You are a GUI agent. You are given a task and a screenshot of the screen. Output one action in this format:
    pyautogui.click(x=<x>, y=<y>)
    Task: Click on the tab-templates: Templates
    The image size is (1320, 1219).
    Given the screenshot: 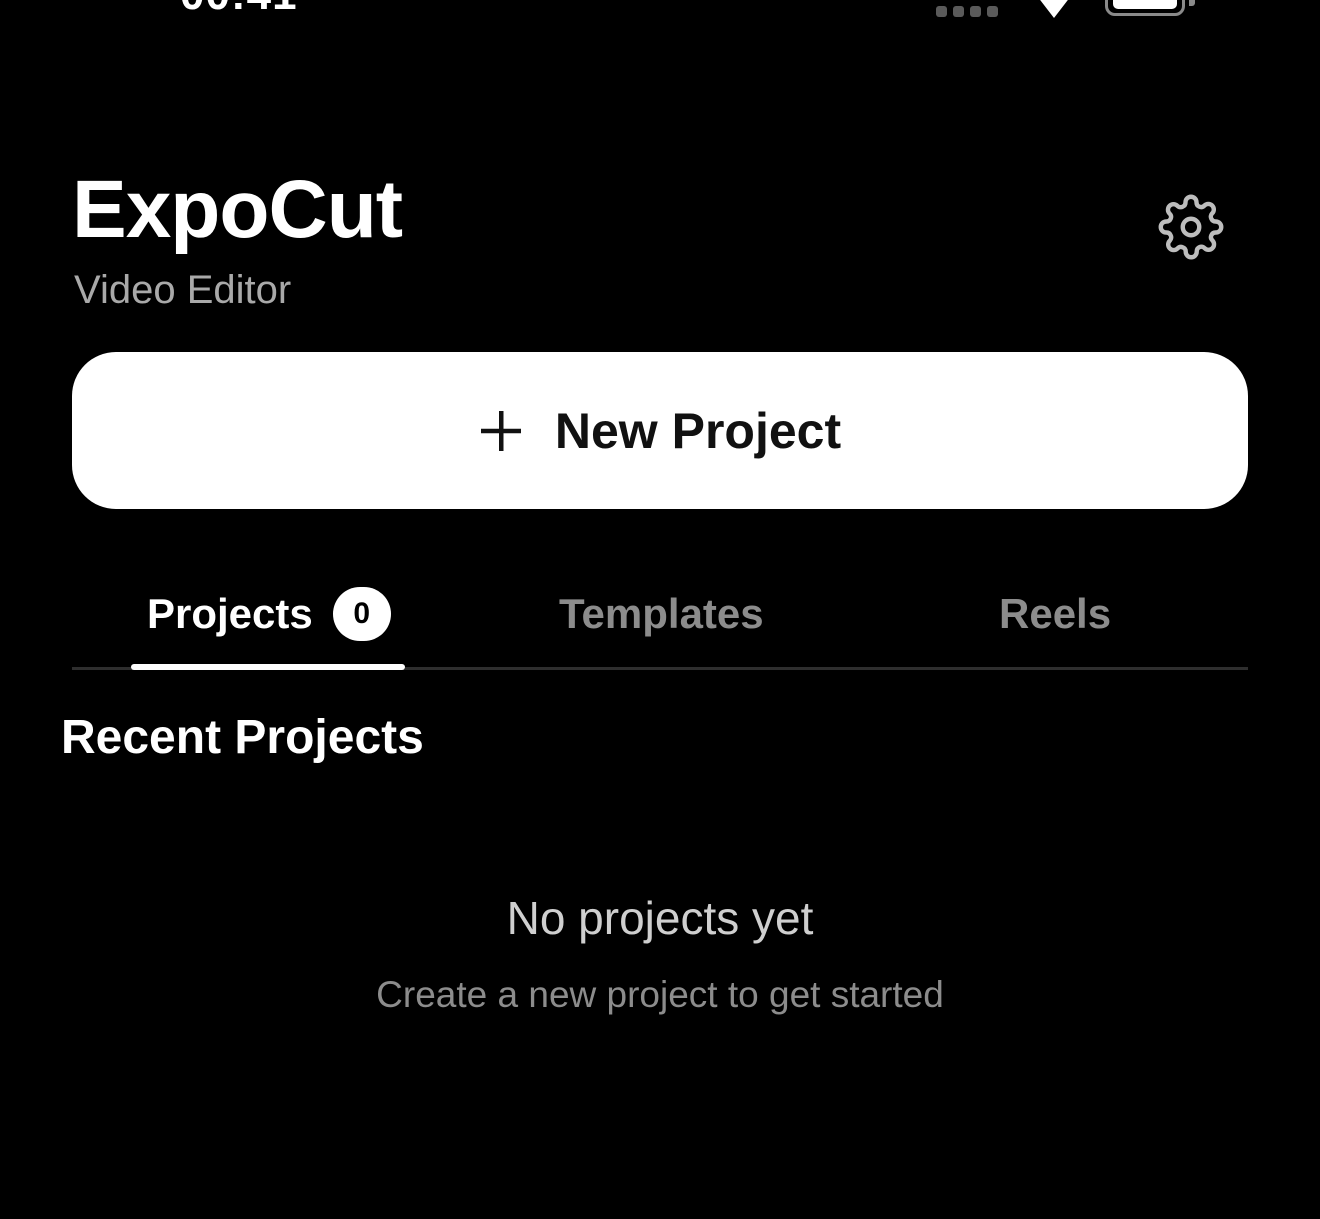 What is the action you would take?
    pyautogui.click(x=661, y=613)
    